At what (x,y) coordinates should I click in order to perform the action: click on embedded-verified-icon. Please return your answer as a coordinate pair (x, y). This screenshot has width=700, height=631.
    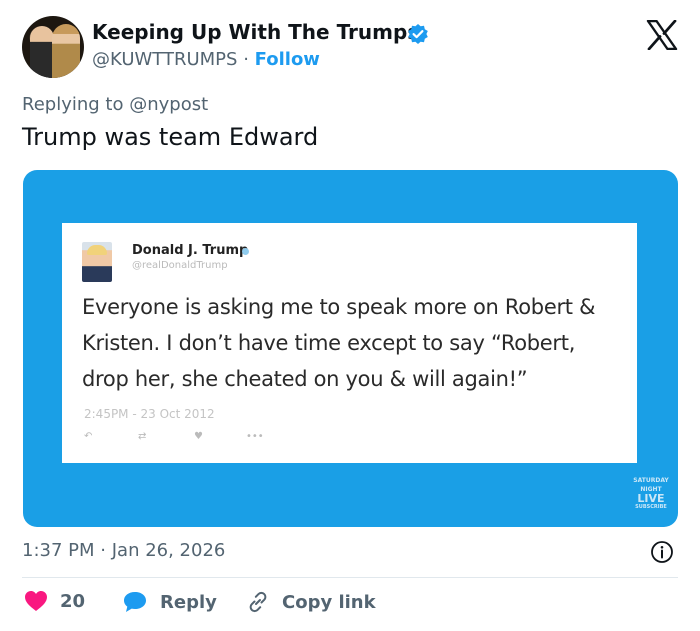
    Looking at the image, I should click on (245, 251).